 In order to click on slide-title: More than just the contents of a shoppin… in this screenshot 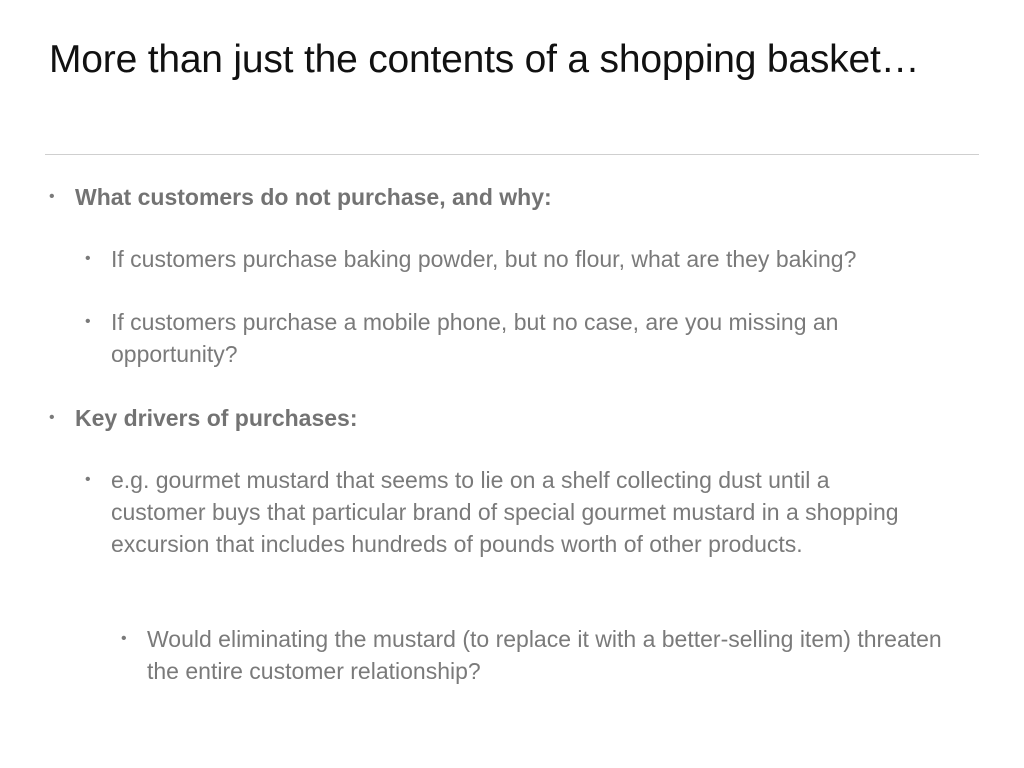, I will do `click(484, 59)`.